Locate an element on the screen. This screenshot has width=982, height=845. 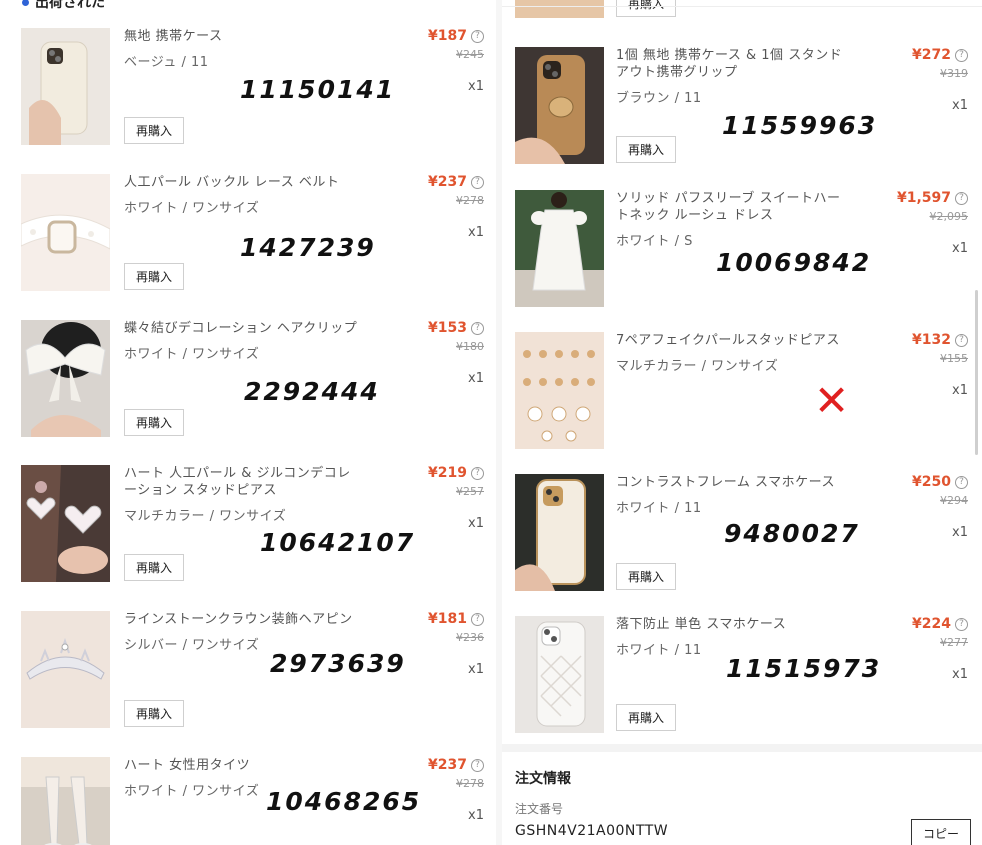
scrollbar is located at coordinates (976, 372).